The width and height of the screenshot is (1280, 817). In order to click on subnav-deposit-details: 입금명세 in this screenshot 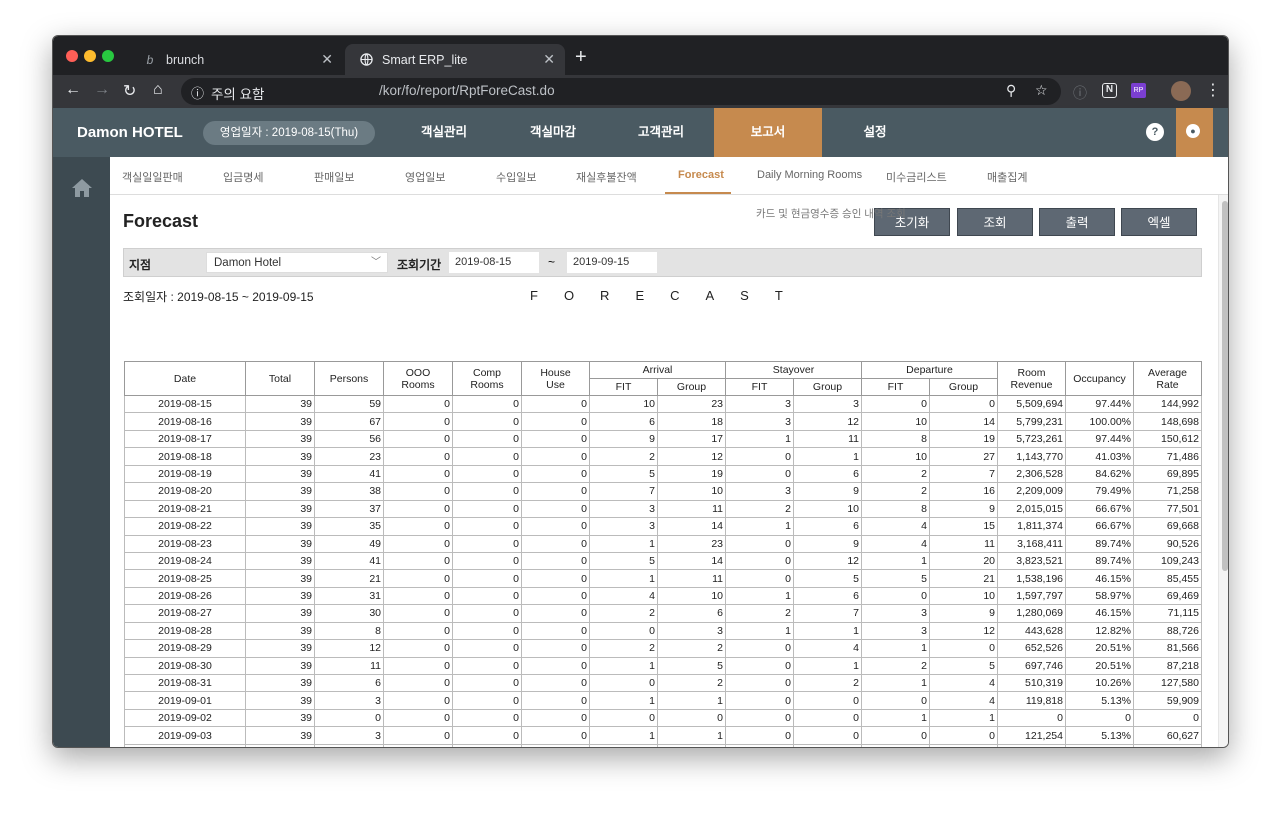, I will do `click(243, 177)`.